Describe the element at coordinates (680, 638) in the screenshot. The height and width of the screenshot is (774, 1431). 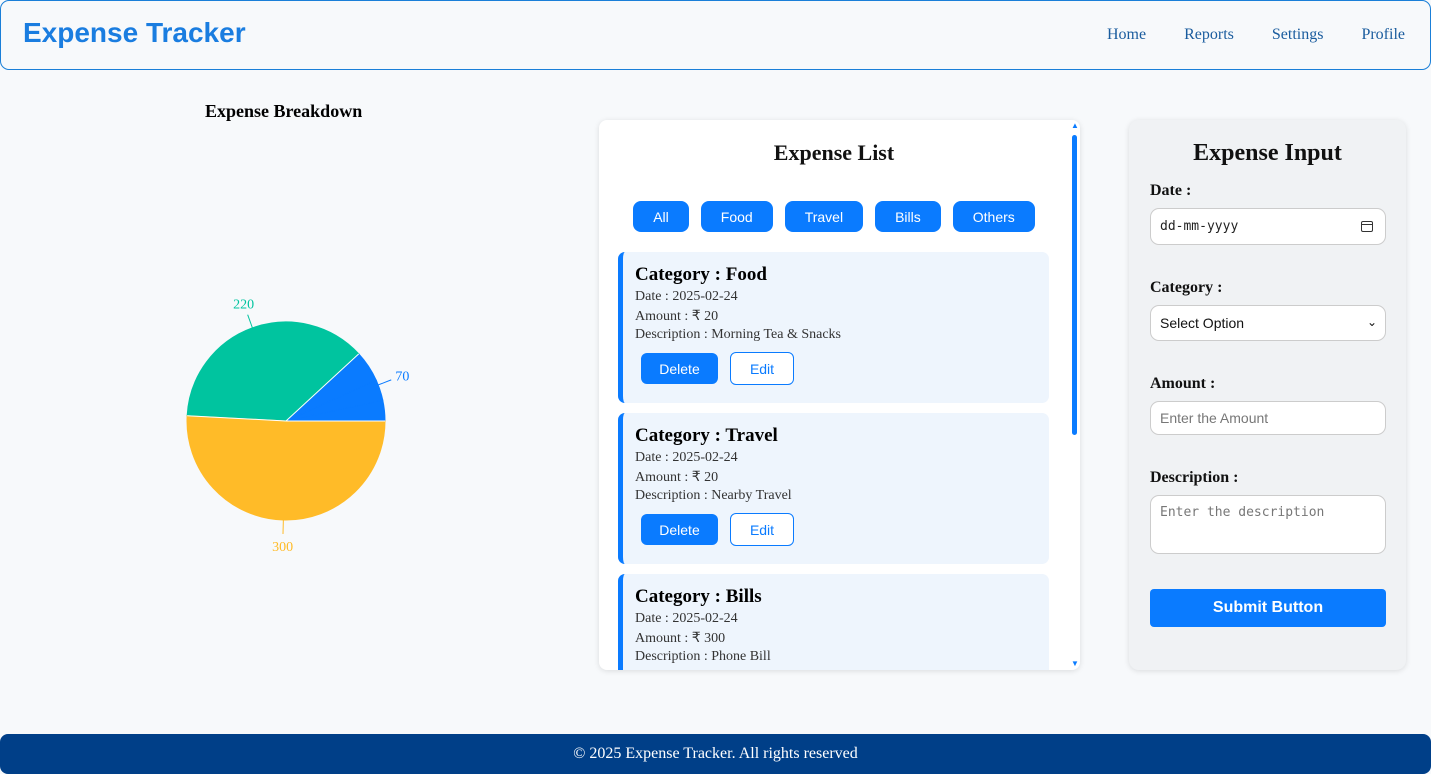
I see `expense-amount: Amount : ₹ 300` at that location.